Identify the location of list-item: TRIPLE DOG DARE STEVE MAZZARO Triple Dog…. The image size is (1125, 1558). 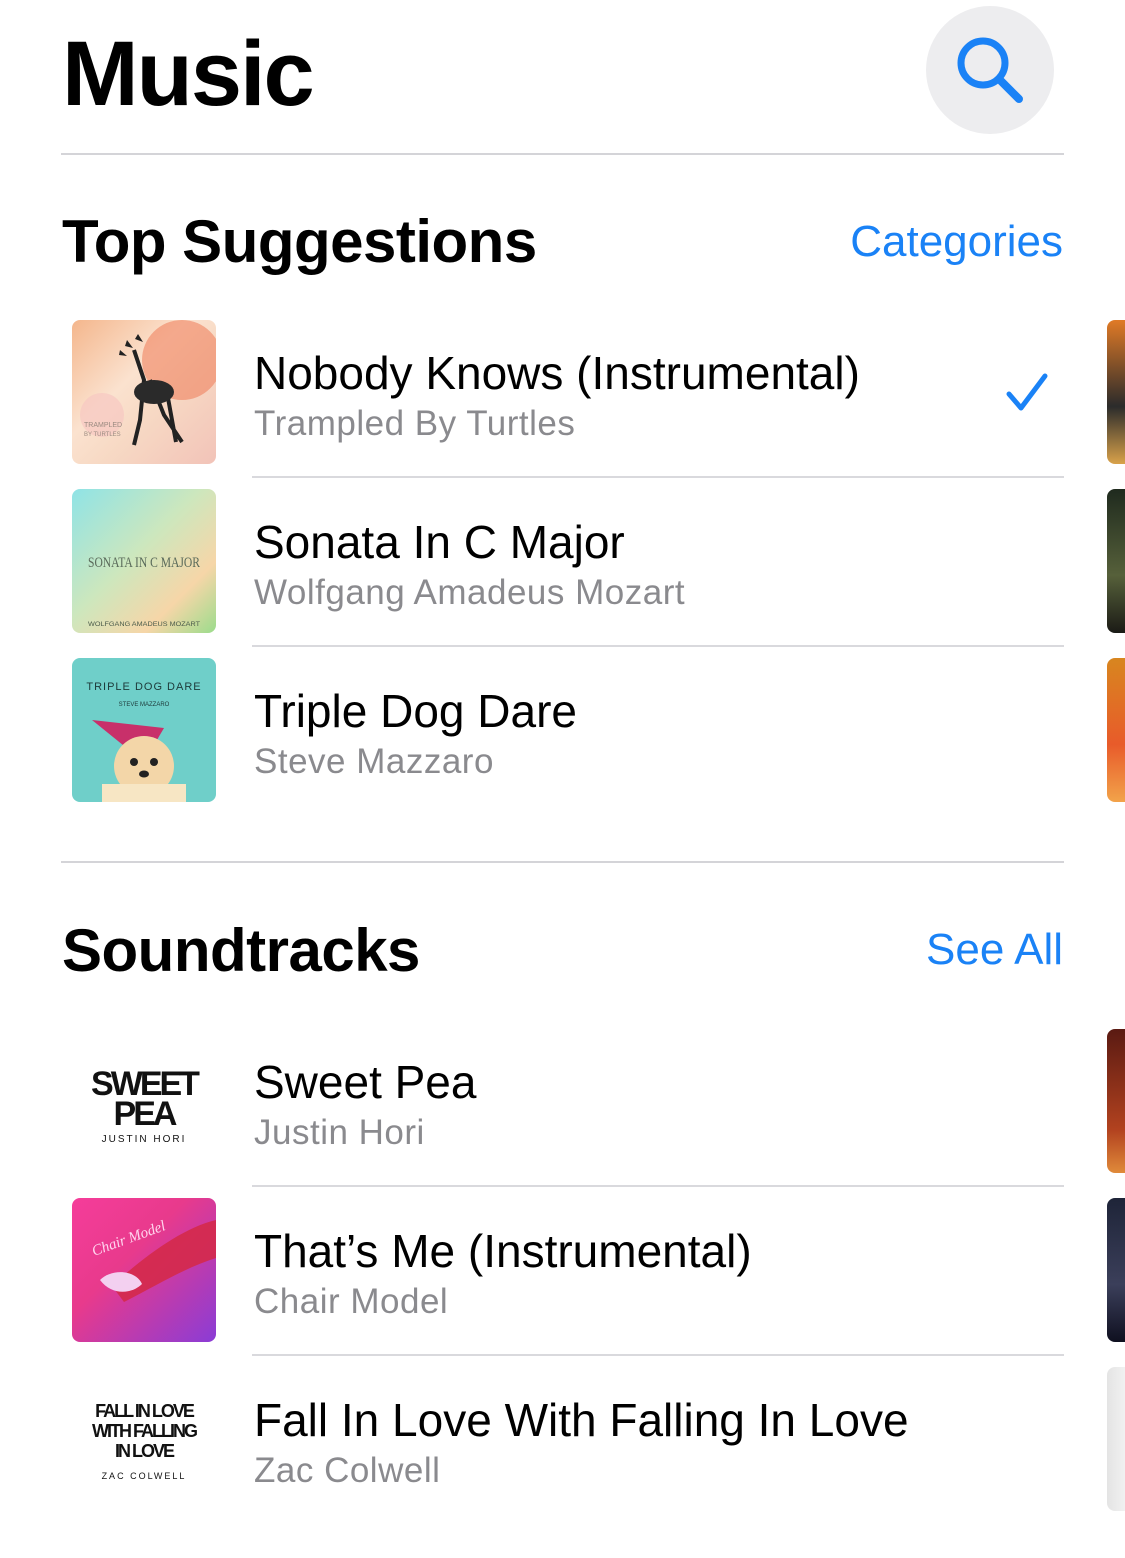
(572, 742).